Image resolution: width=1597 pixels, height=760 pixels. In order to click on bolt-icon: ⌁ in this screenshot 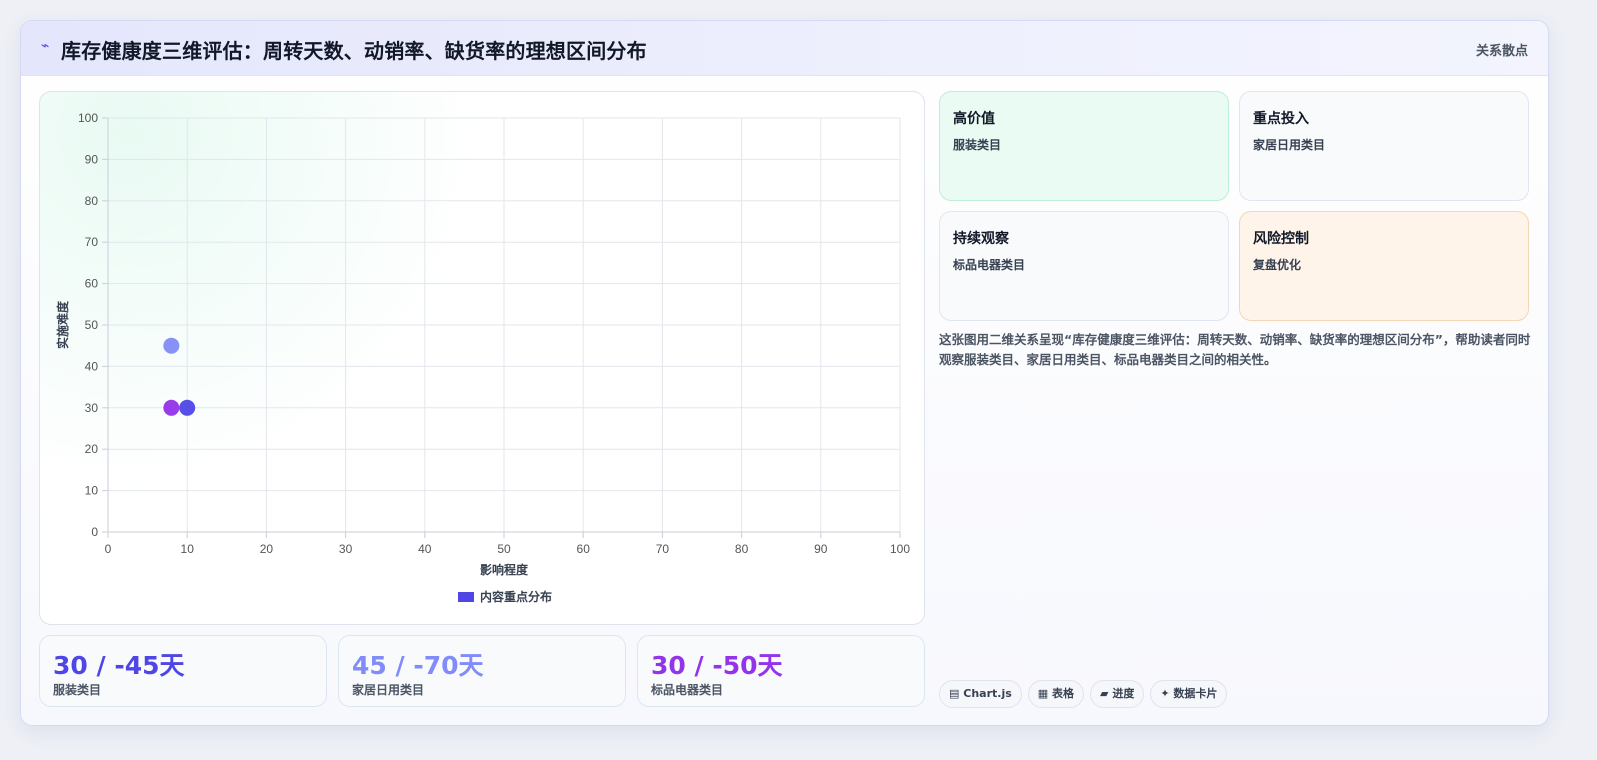, I will do `click(45, 46)`.